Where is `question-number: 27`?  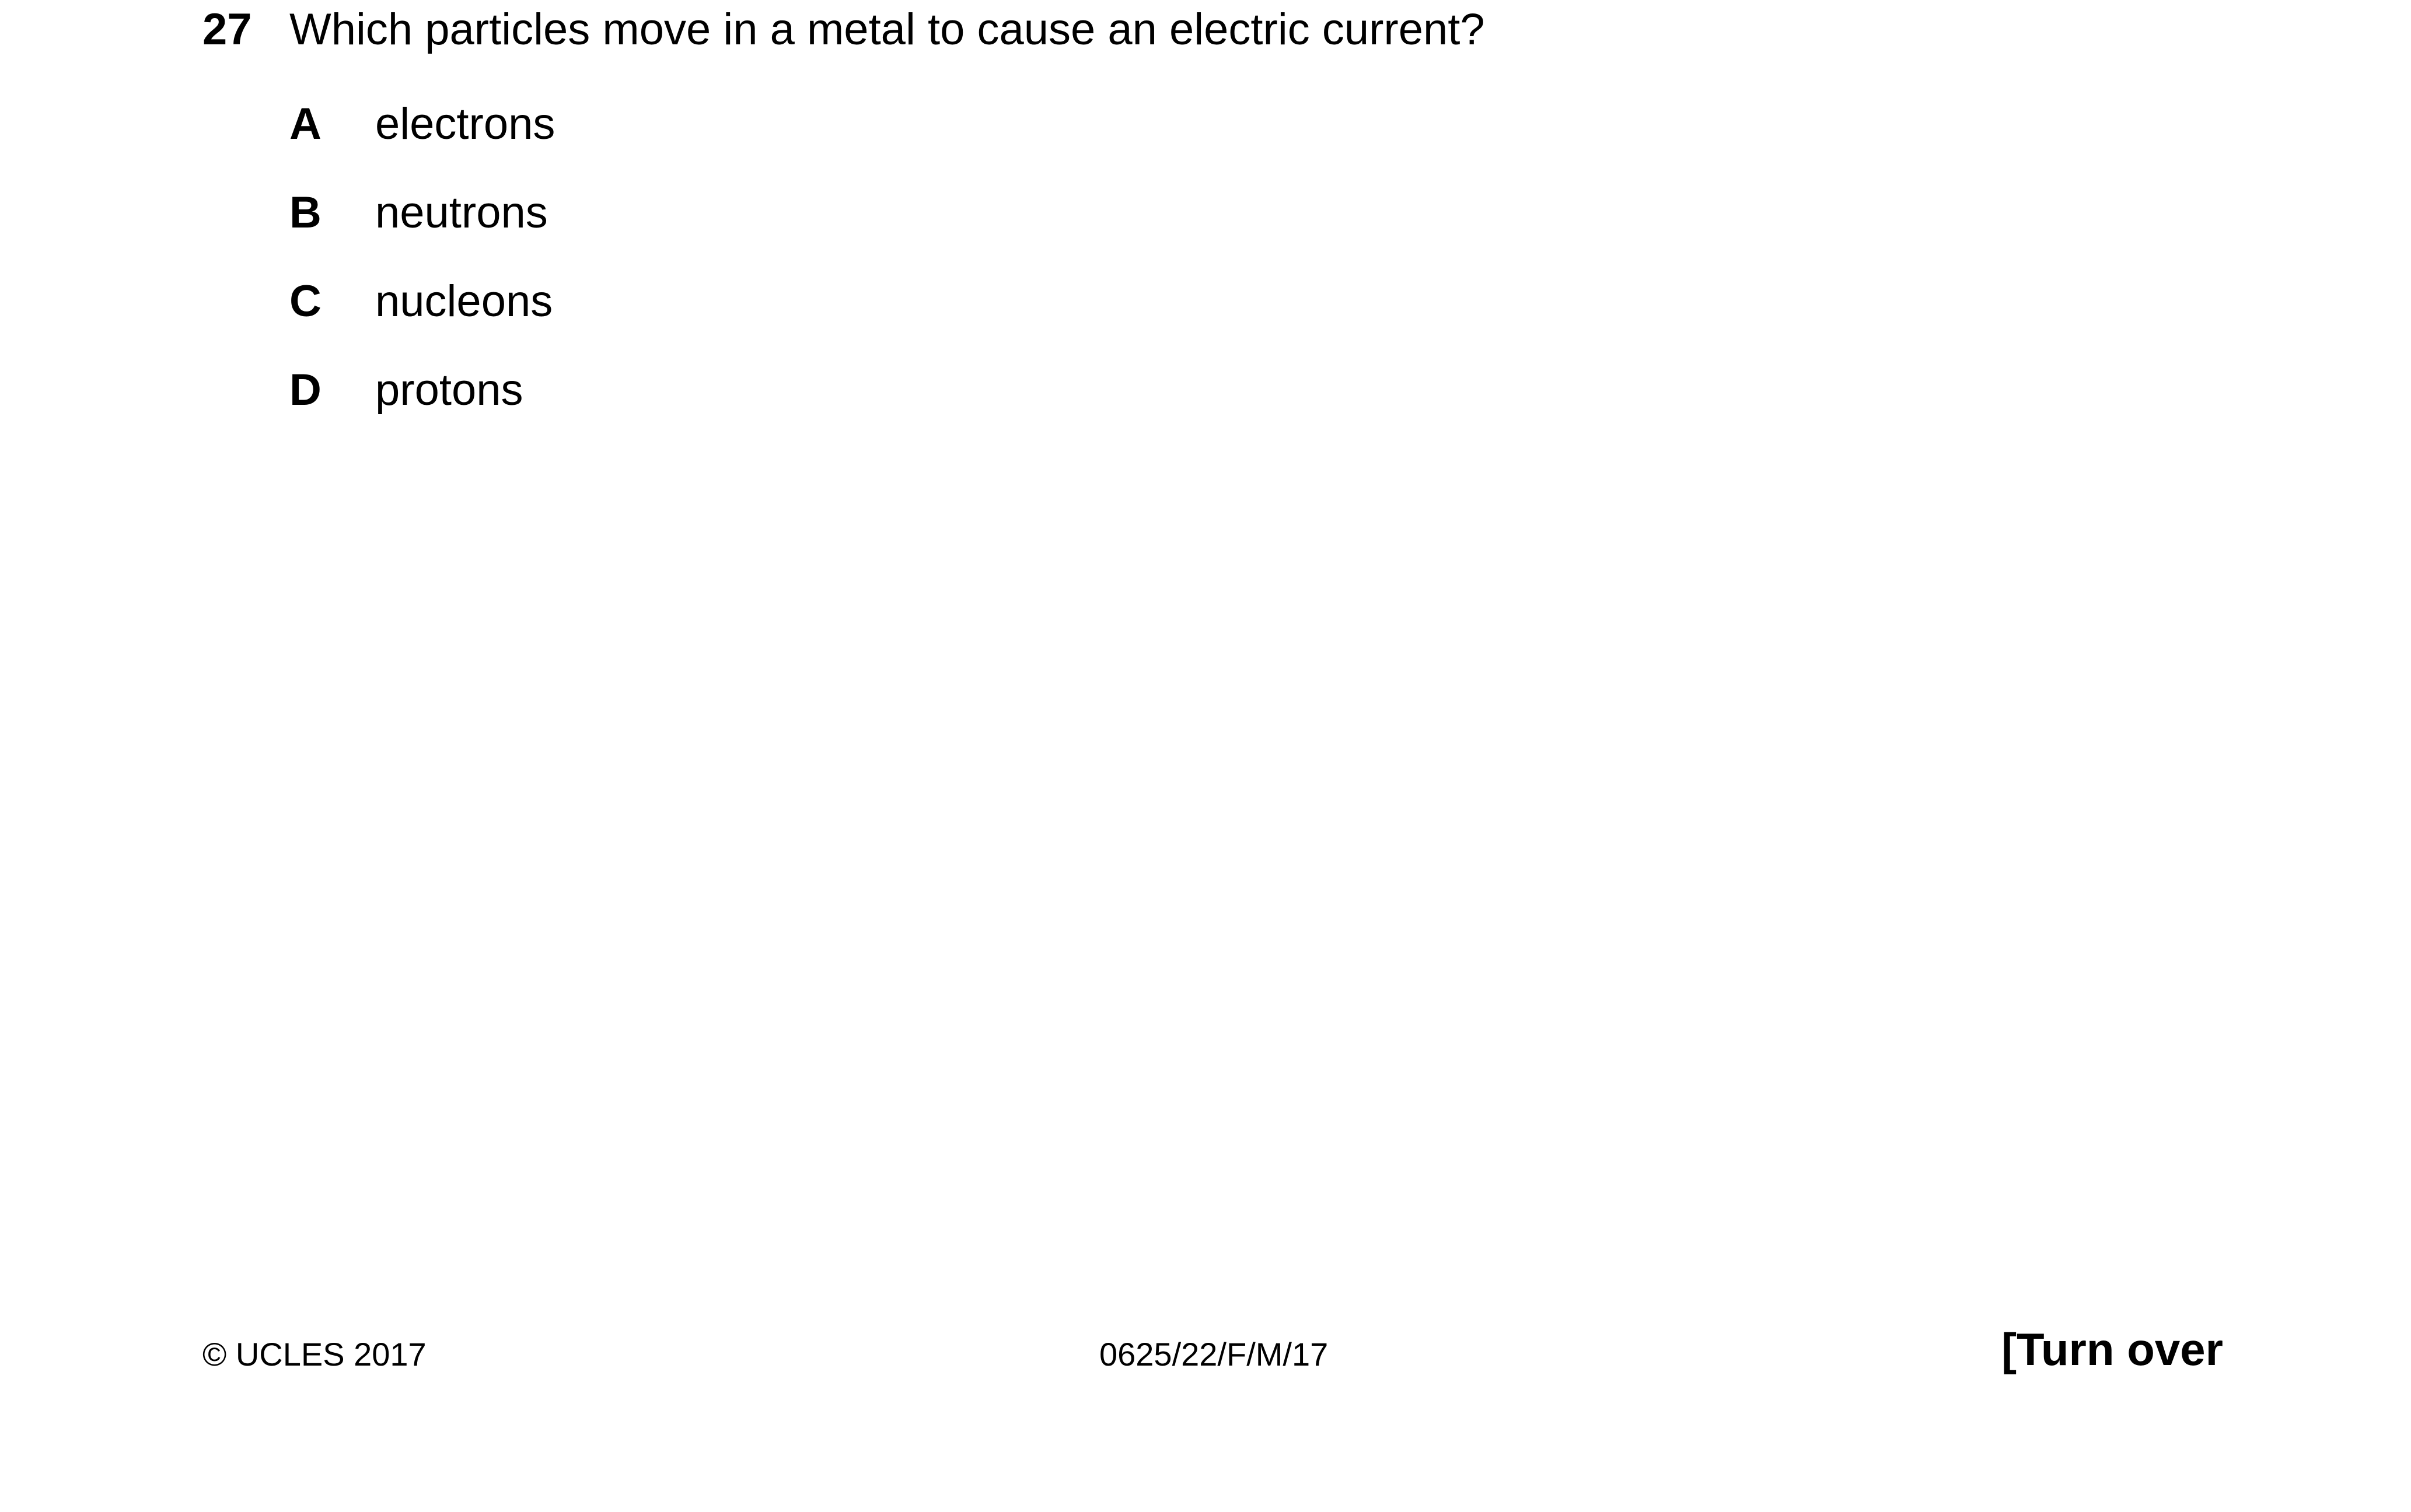 question-number: 27 is located at coordinates (227, 29).